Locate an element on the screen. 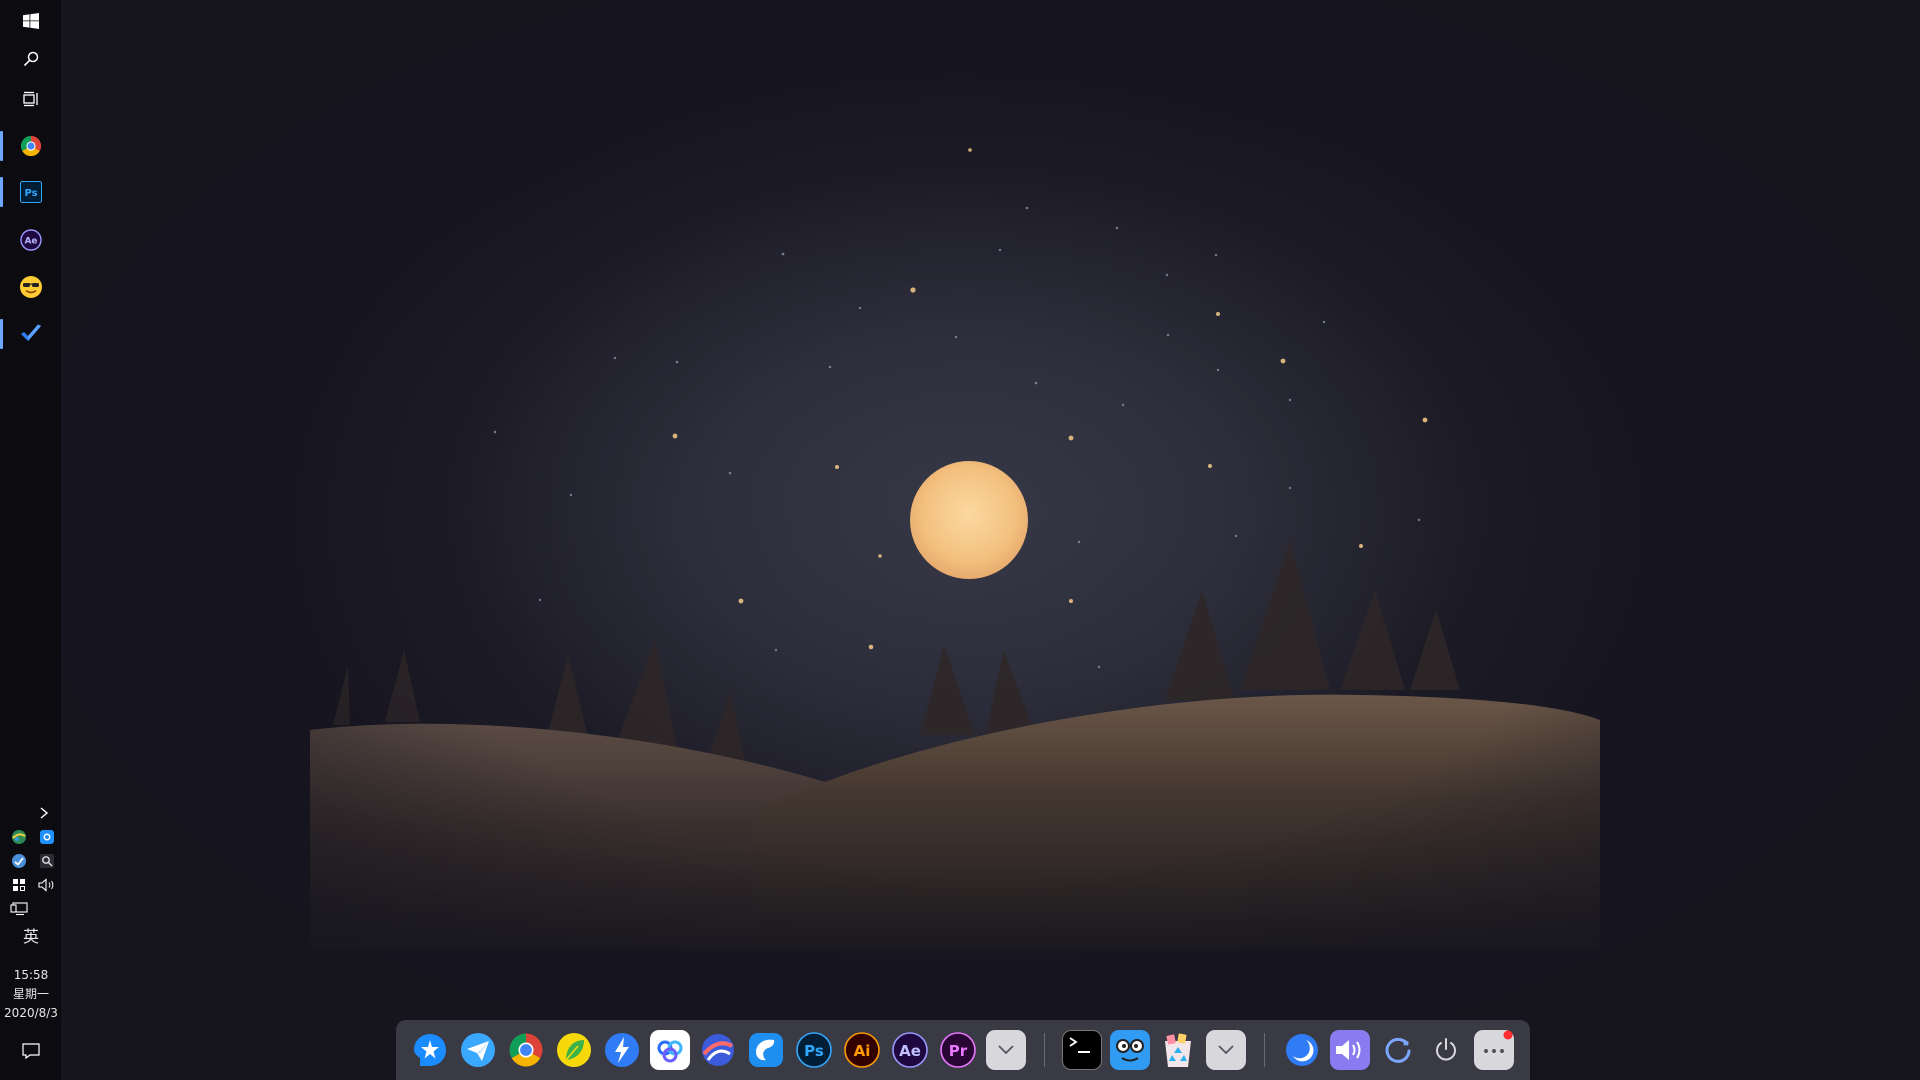 This screenshot has width=1920, height=1080. dock-app-recycle-bin is located at coordinates (1178, 1050).